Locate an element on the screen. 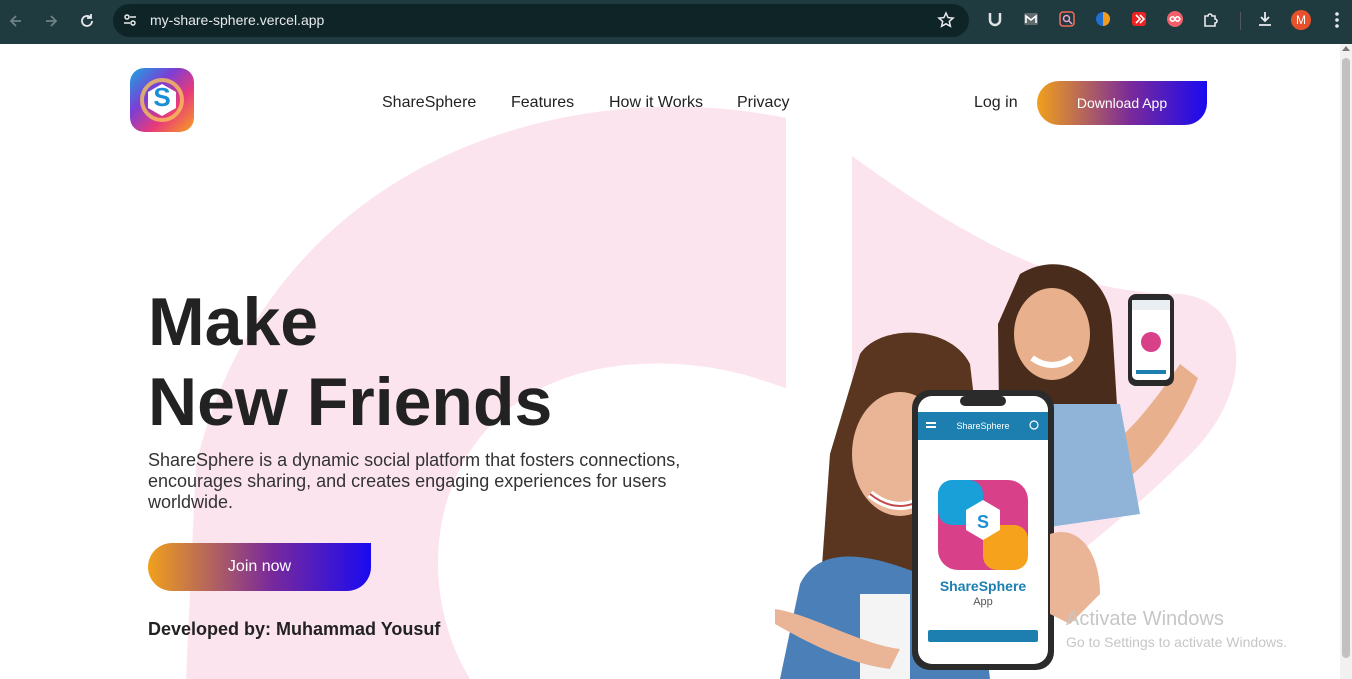 This screenshot has width=1352, height=679. url-text: my-share-sphere.vercel.app is located at coordinates (237, 20).